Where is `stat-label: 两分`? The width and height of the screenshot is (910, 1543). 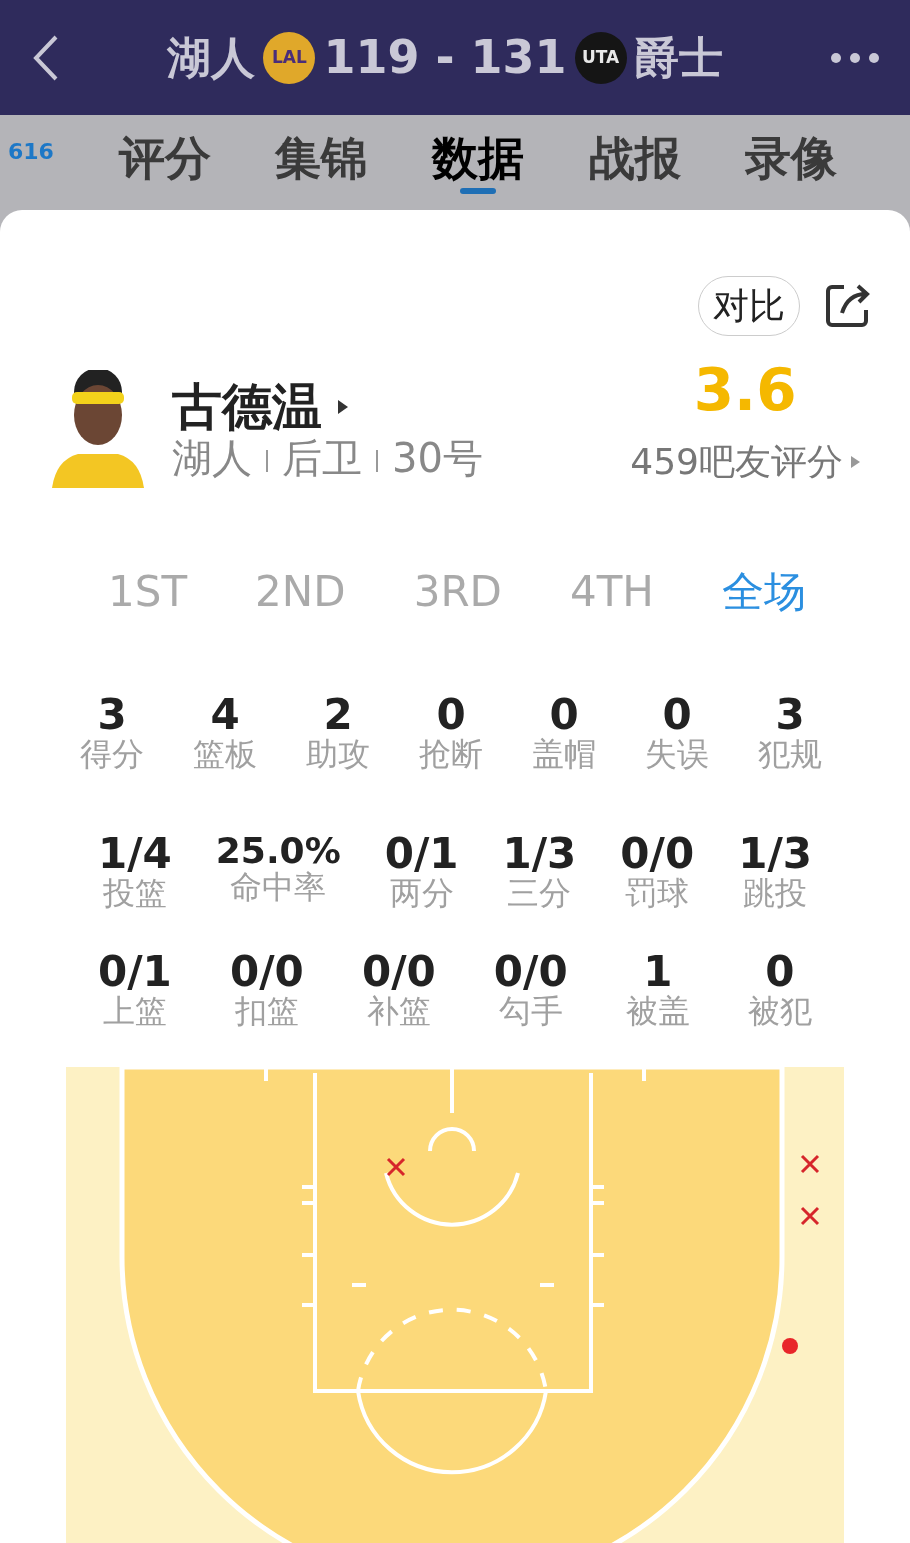 stat-label: 两分 is located at coordinates (421, 894).